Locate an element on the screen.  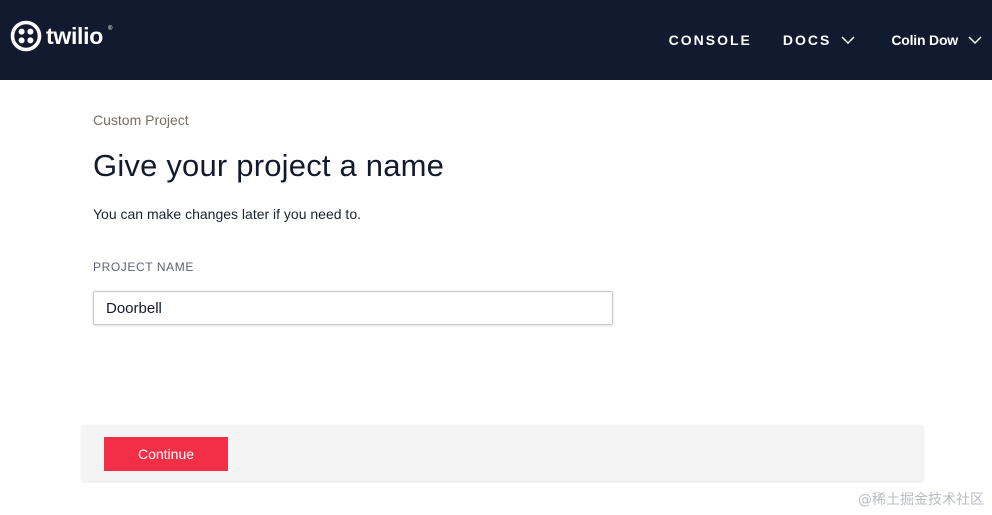
user-name-label: Colin Dow is located at coordinates (924, 40).